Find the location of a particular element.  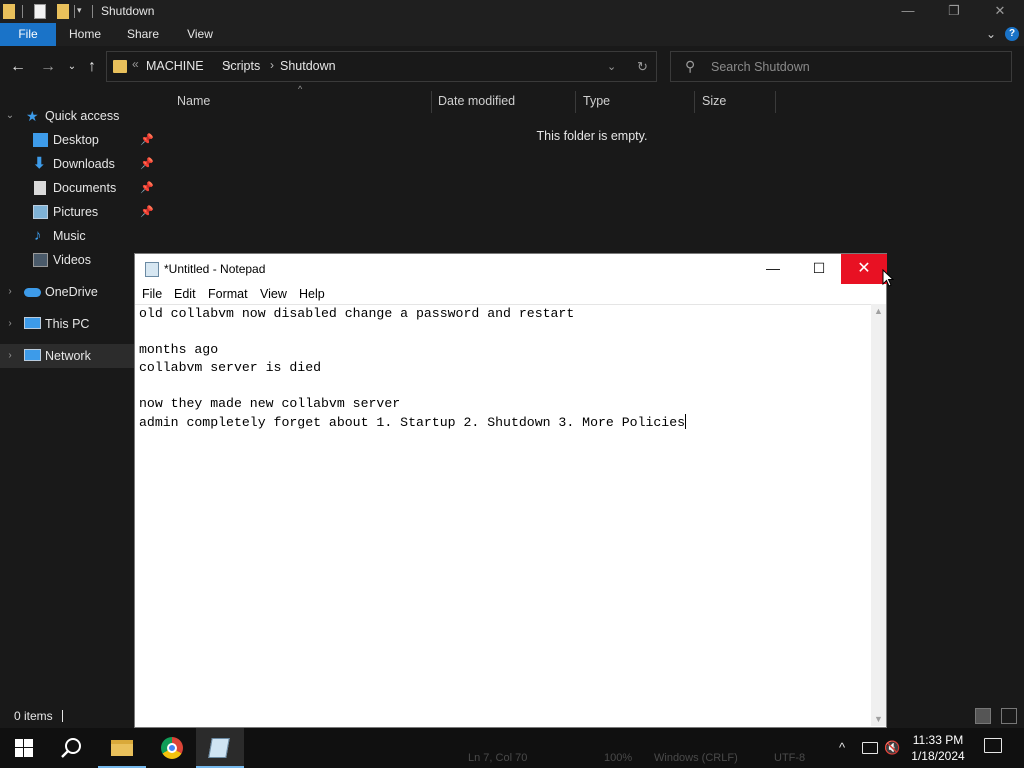

chrome-taskbar-button is located at coordinates (172, 748).